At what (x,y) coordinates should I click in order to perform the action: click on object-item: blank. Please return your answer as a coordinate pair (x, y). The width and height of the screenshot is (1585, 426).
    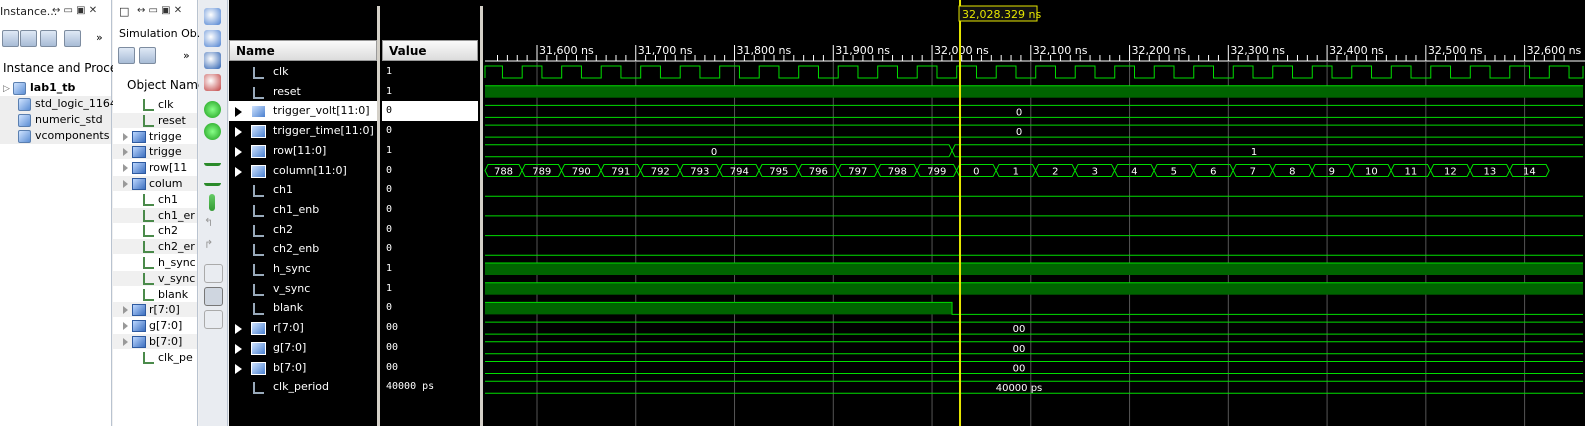
    Looking at the image, I should click on (155, 294).